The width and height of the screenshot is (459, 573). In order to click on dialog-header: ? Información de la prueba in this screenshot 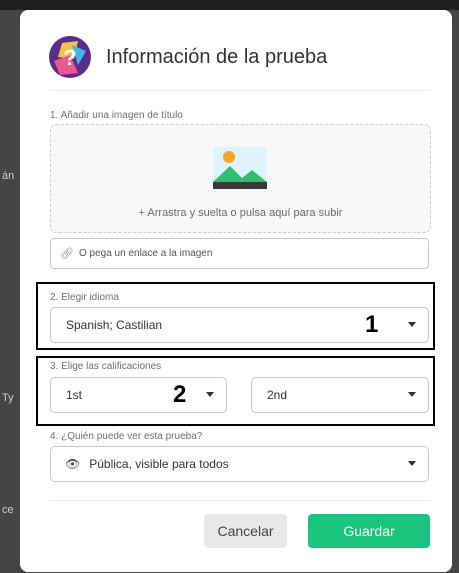, I will do `click(187, 57)`.